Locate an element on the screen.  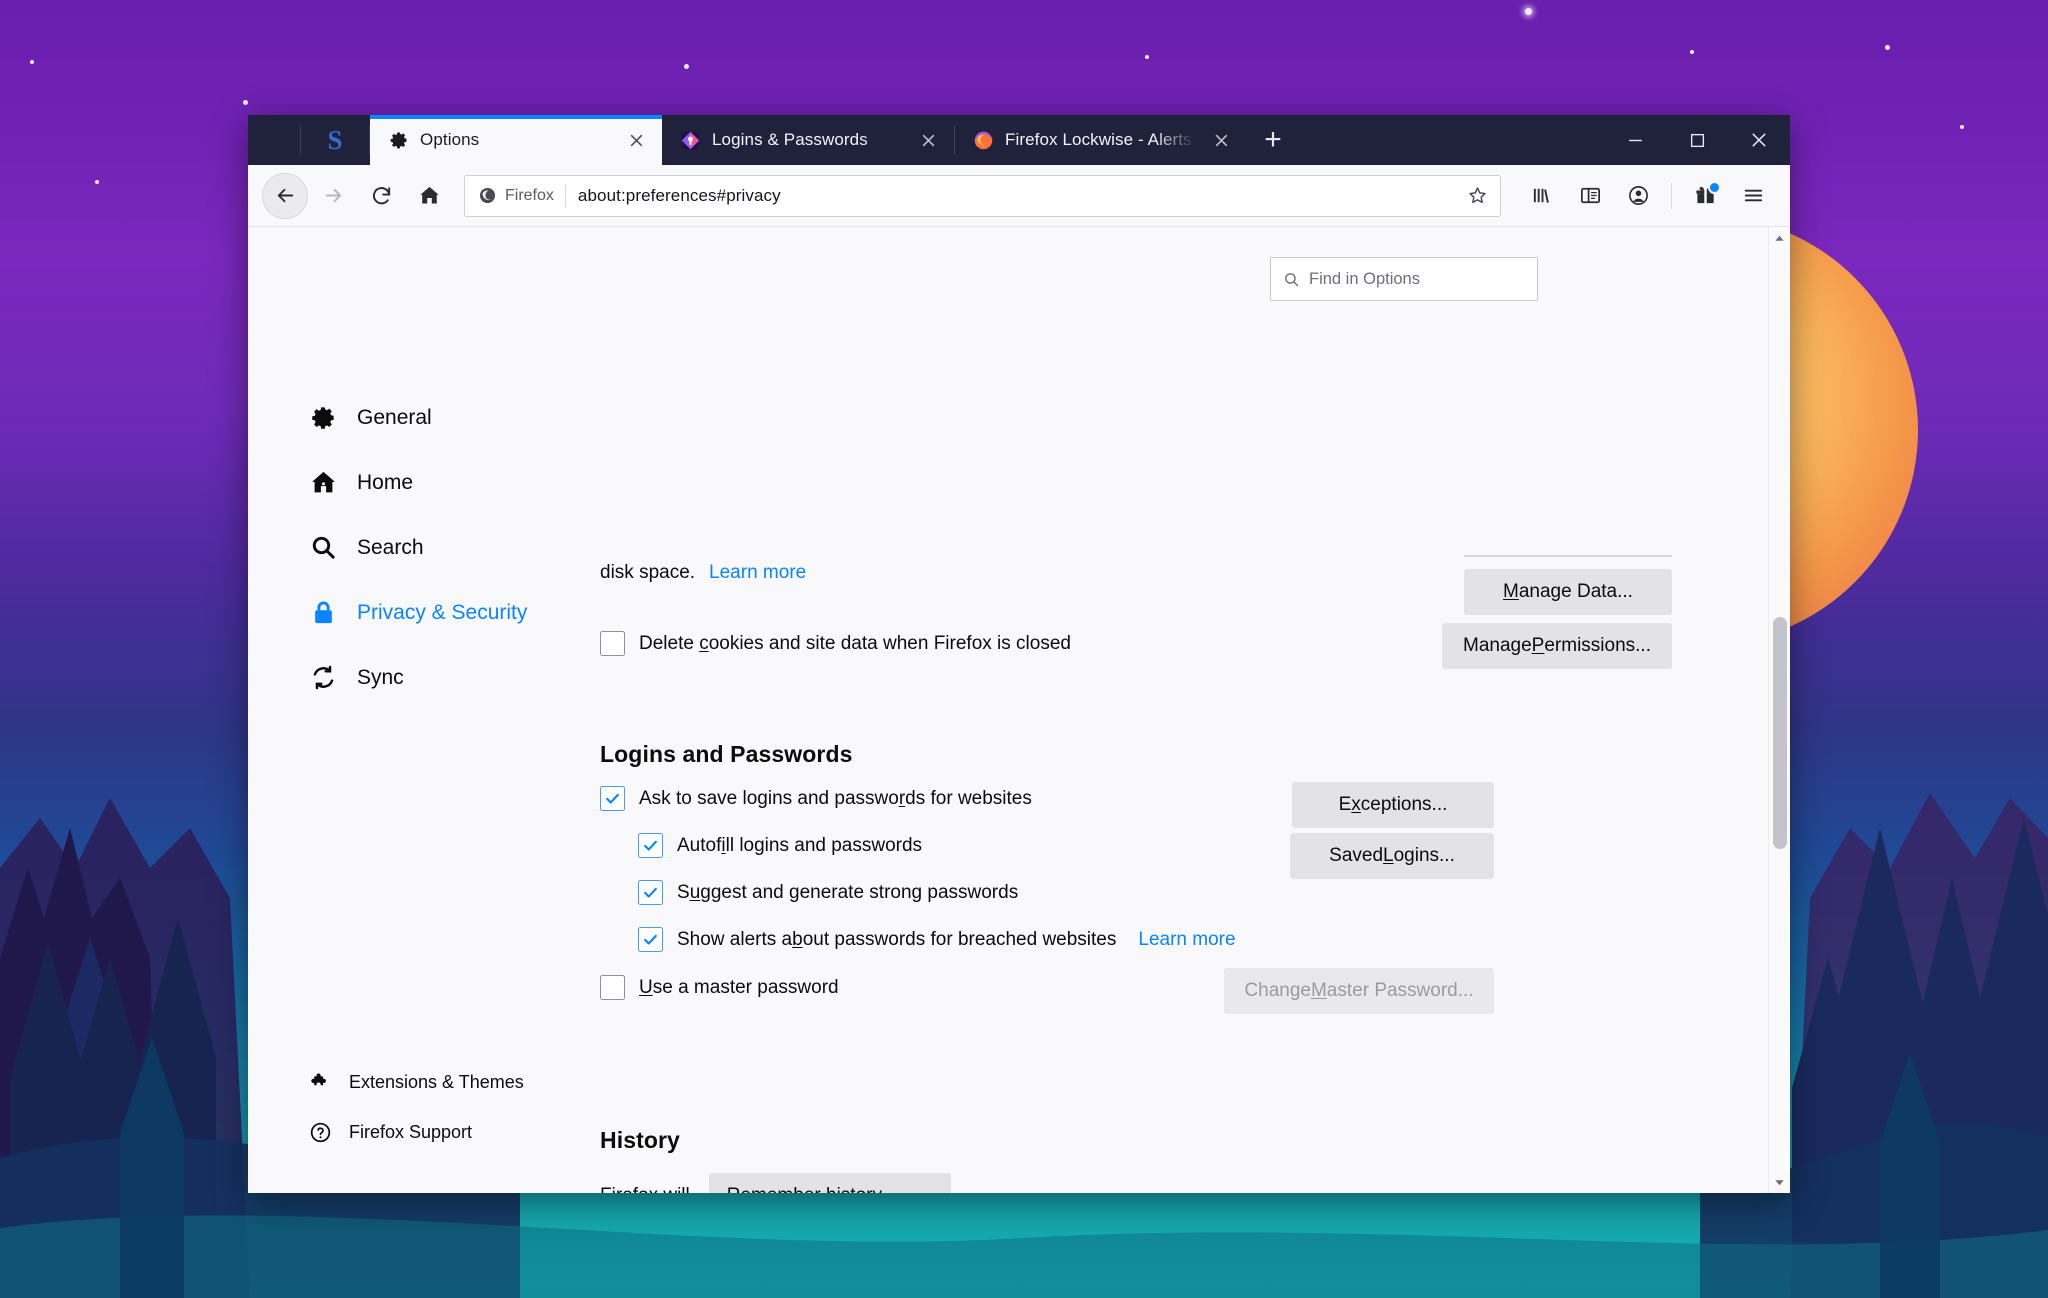
sidebar-item-label: General is located at coordinates (394, 417).